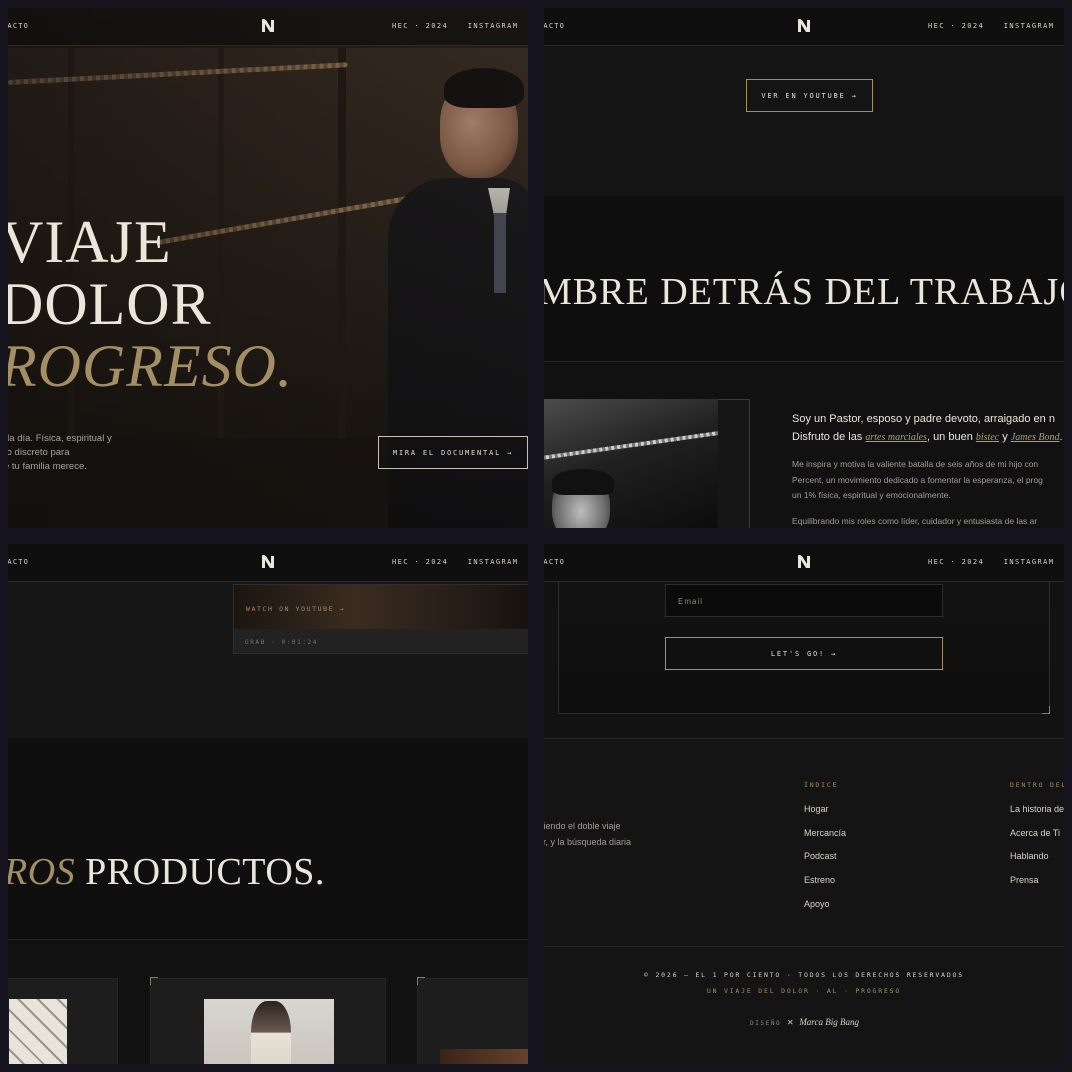 The height and width of the screenshot is (1072, 1072). What do you see at coordinates (817, 904) in the screenshot?
I see `footer-link-apoyo: Apoyo` at bounding box center [817, 904].